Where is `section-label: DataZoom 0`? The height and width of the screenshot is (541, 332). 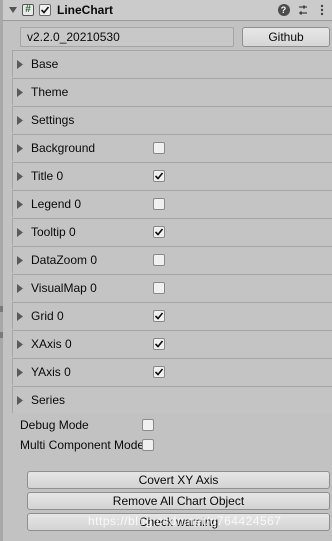
section-label: DataZoom 0 is located at coordinates (64, 260).